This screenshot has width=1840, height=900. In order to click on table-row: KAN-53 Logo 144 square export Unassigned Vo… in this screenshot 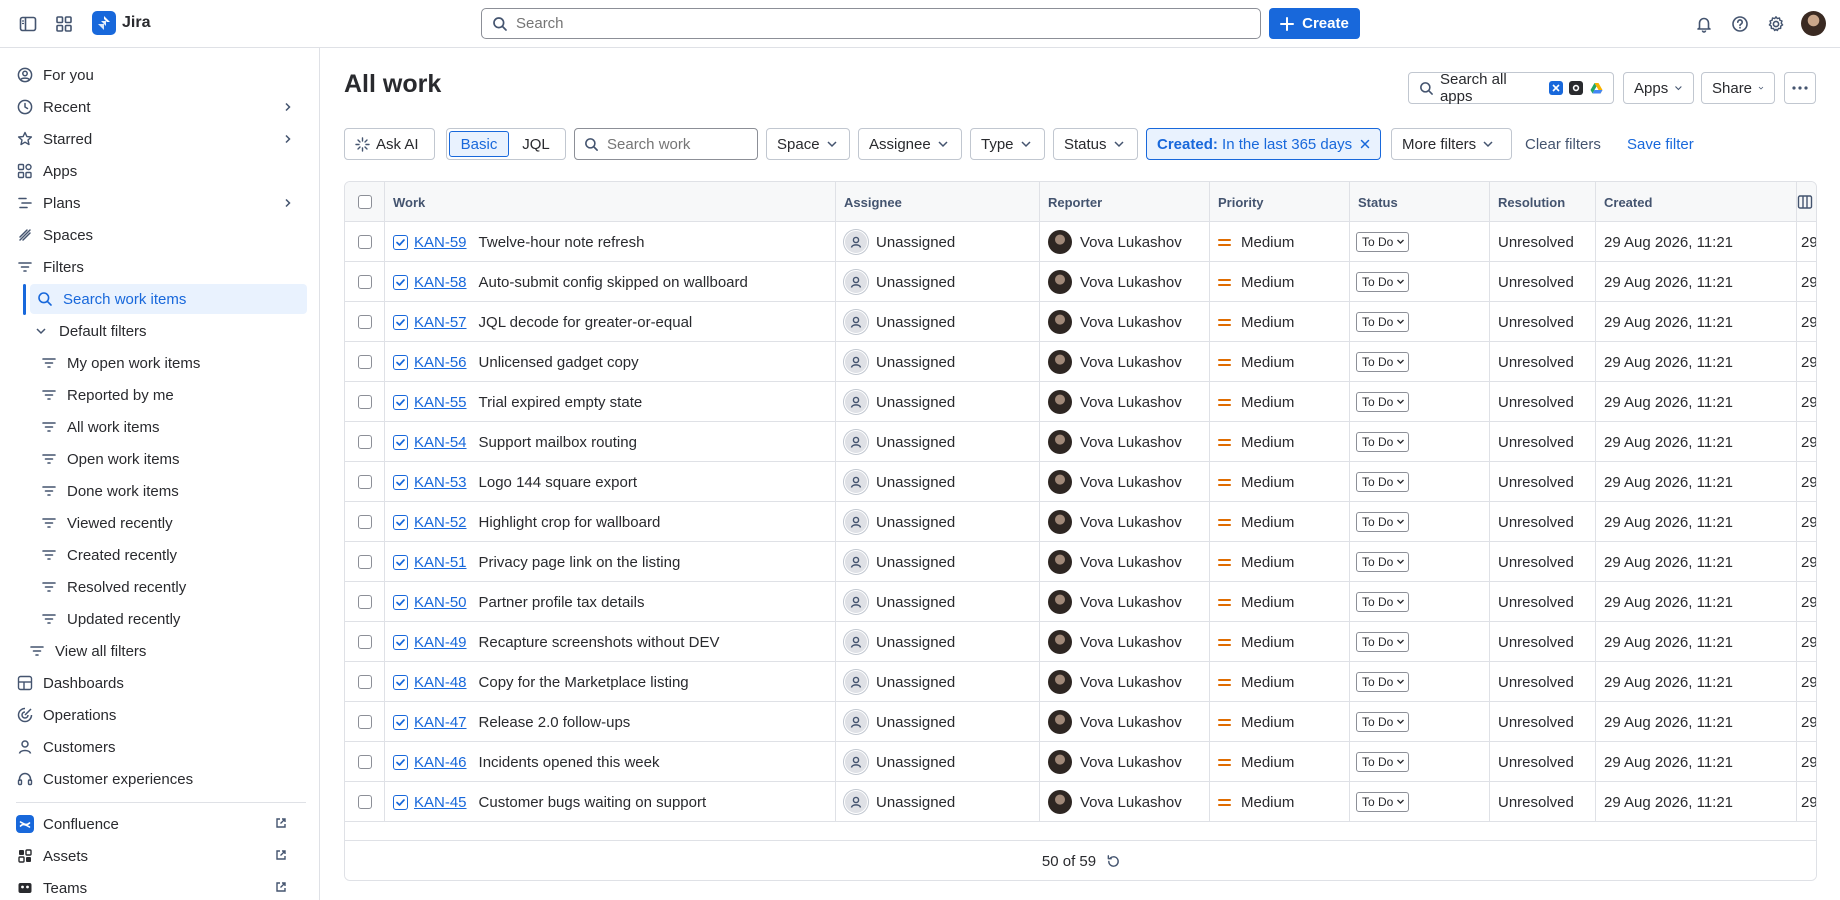, I will do `click(1080, 482)`.